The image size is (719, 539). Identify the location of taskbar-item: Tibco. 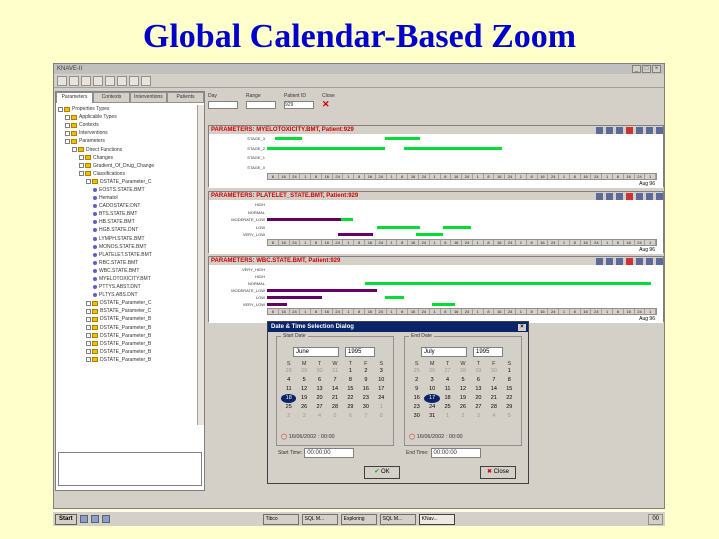
(280, 519).